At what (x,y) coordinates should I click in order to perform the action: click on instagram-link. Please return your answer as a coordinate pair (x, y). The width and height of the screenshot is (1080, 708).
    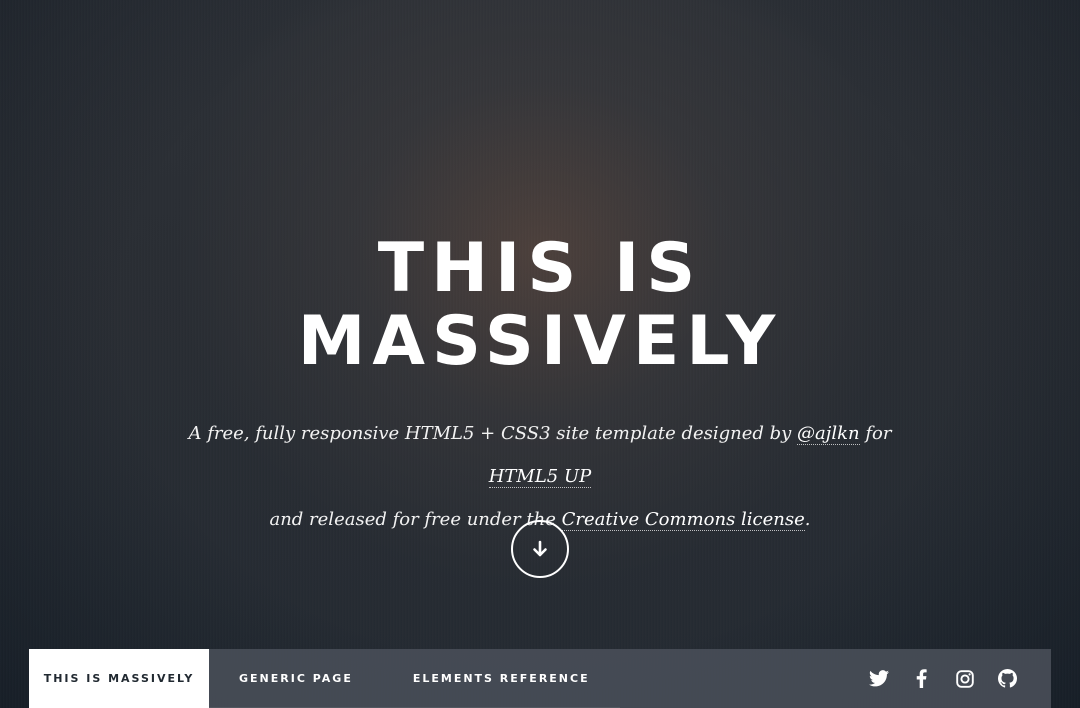
    Looking at the image, I should click on (964, 678).